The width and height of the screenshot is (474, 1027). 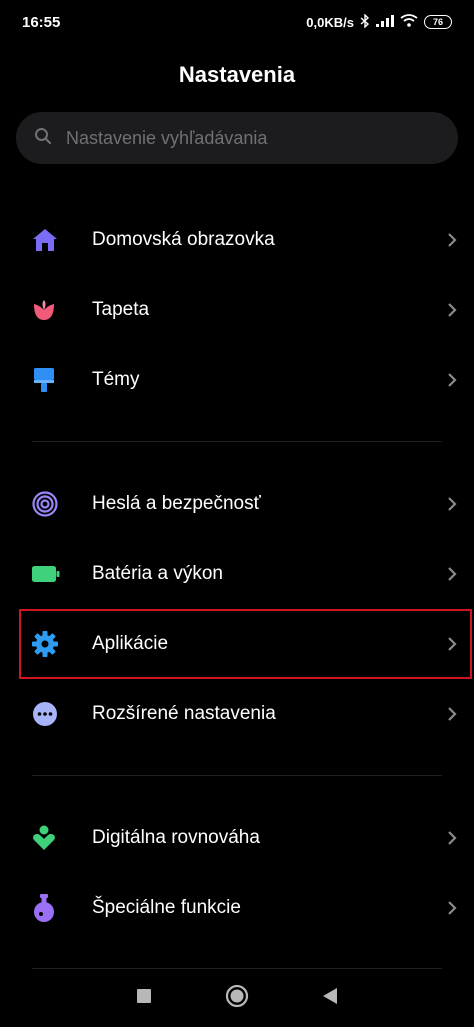 I want to click on settings-item-label: Digitálna rovnováha, so click(x=176, y=837).